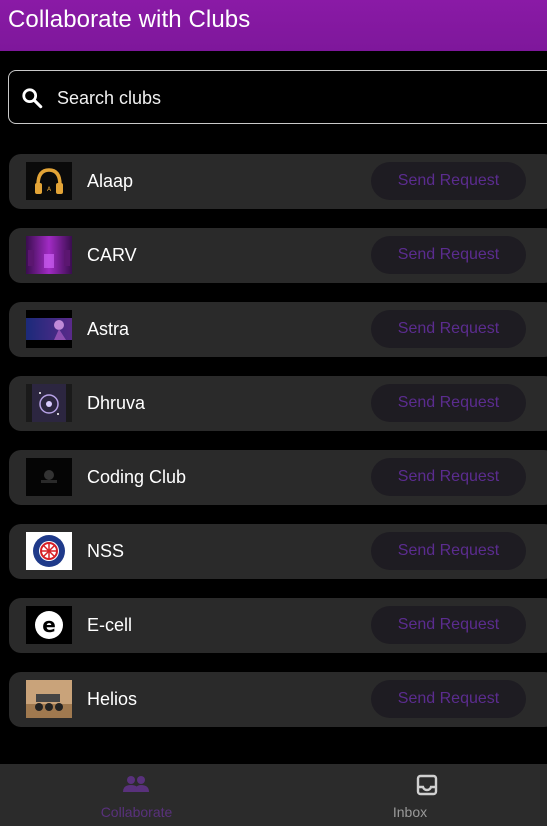 The height and width of the screenshot is (826, 547). Describe the element at coordinates (410, 812) in the screenshot. I see `nav-label-inbox: Inbox` at that location.